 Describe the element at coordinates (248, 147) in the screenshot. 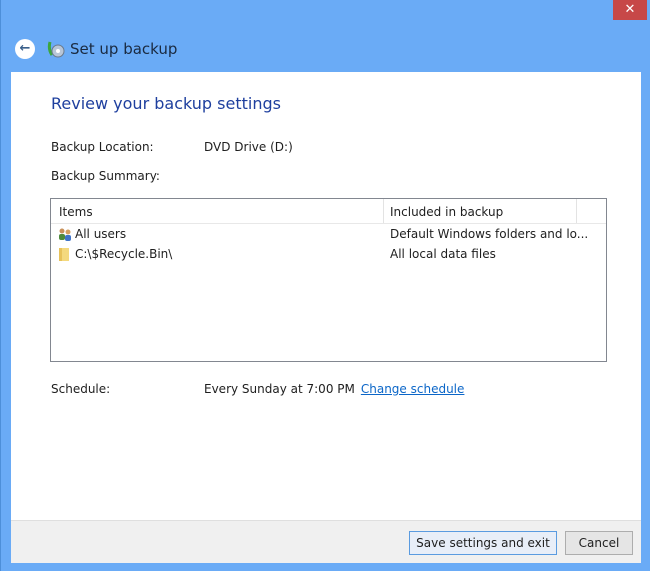

I see `backup-location-value: DVD Drive (D:)` at that location.